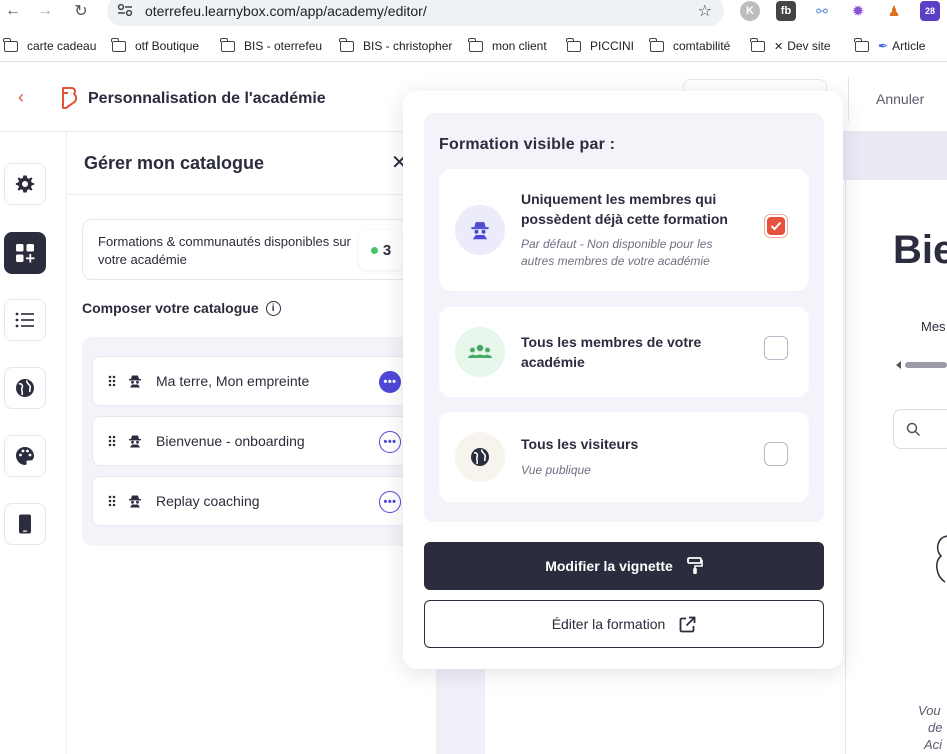 Image resolution: width=947 pixels, height=754 pixels. I want to click on add-widget-icon, so click(25, 253).